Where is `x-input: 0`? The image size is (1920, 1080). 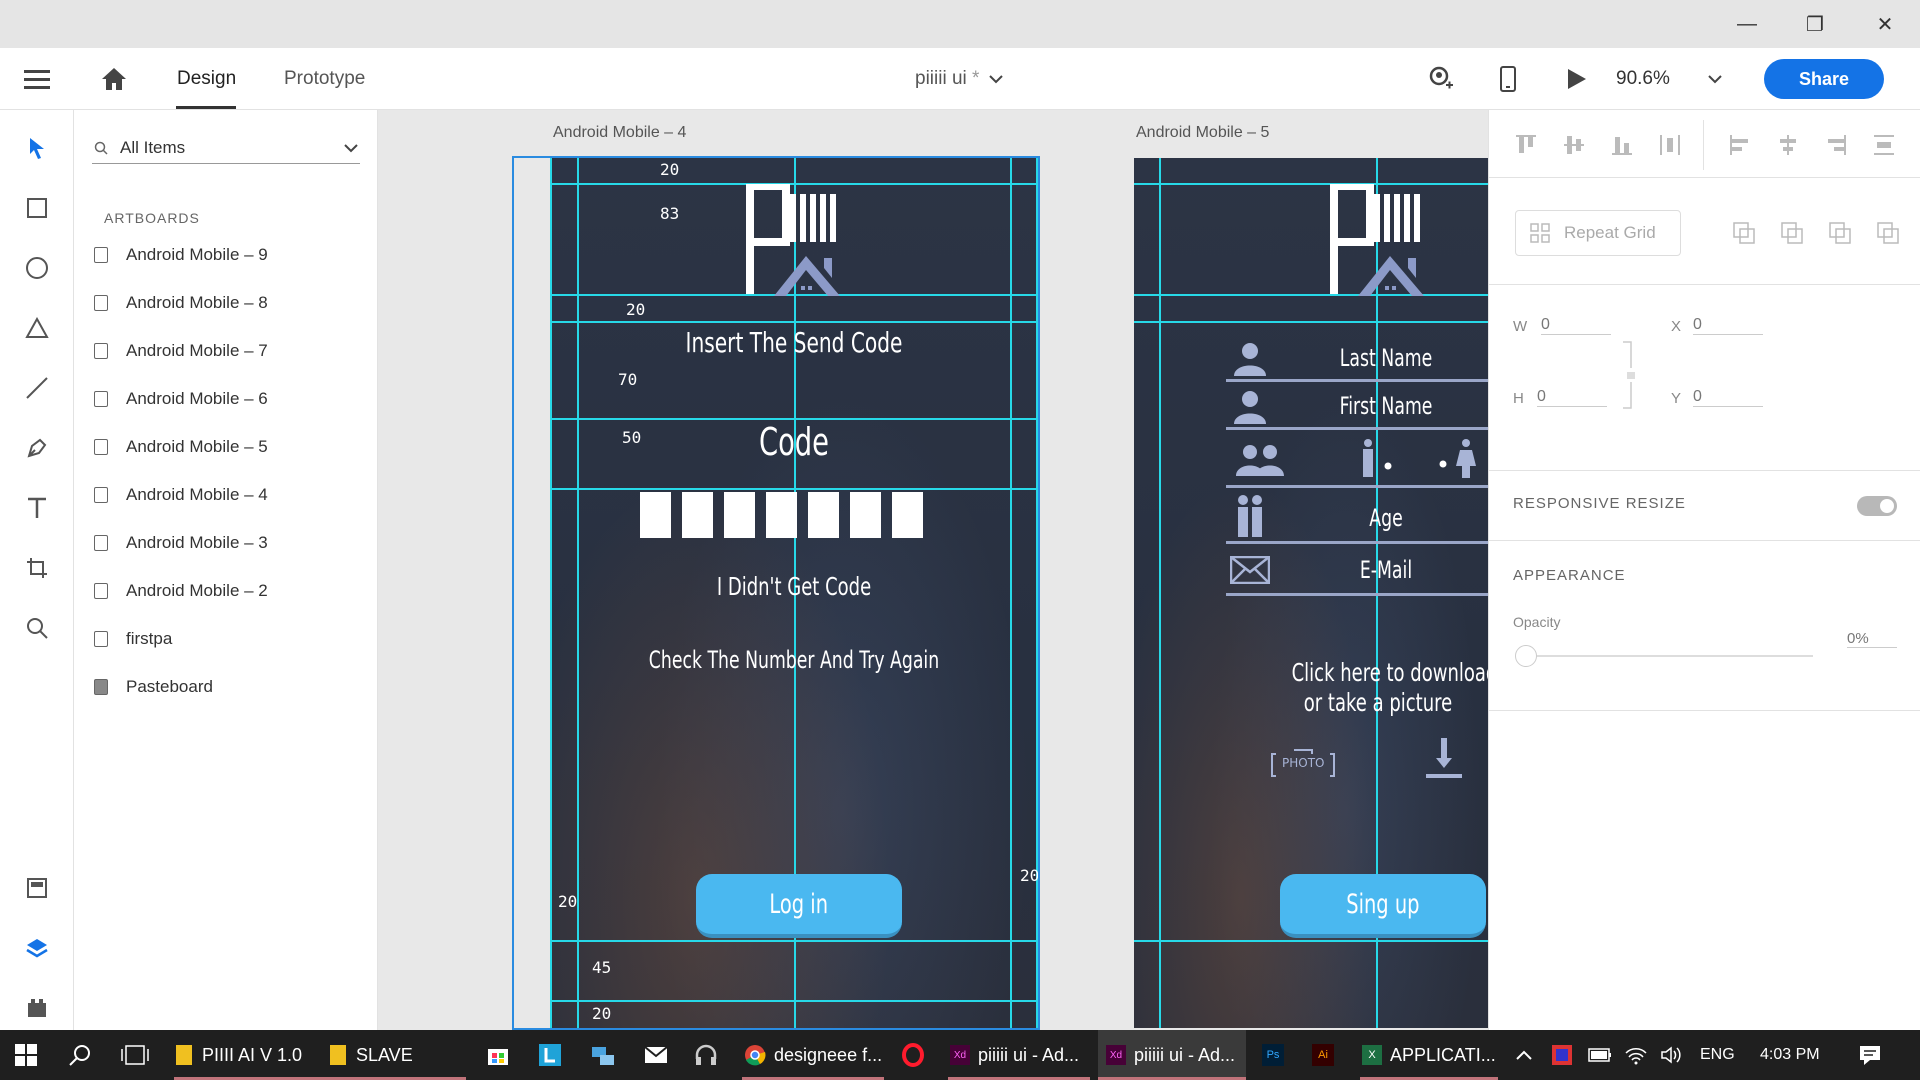 x-input: 0 is located at coordinates (1728, 325).